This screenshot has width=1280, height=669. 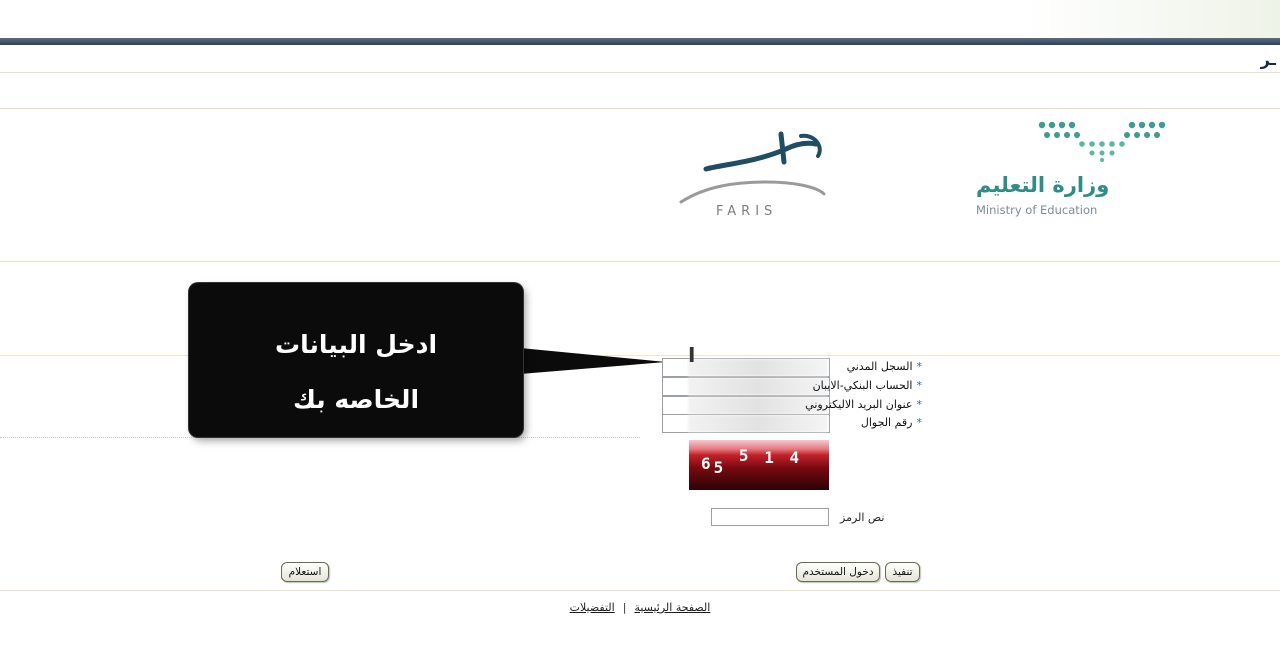 I want to click on callout-pointer-icon, so click(x=593, y=361).